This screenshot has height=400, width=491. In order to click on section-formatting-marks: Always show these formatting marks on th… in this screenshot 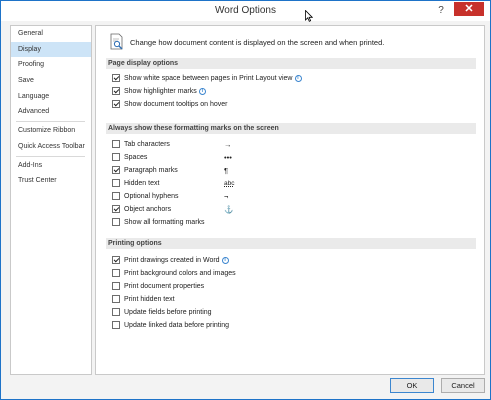, I will do `click(291, 128)`.